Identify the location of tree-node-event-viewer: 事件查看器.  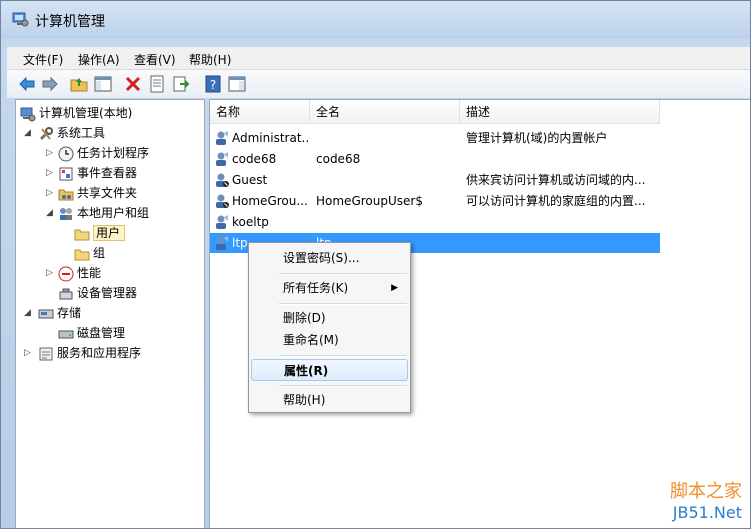
(97, 173).